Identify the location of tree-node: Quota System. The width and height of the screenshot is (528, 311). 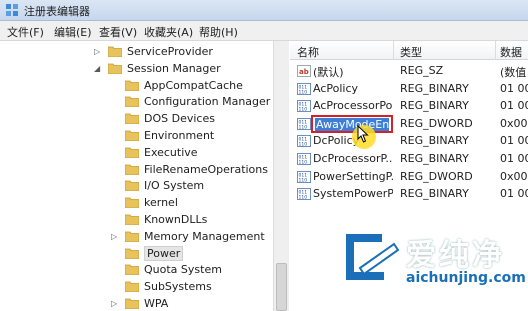
(166, 269).